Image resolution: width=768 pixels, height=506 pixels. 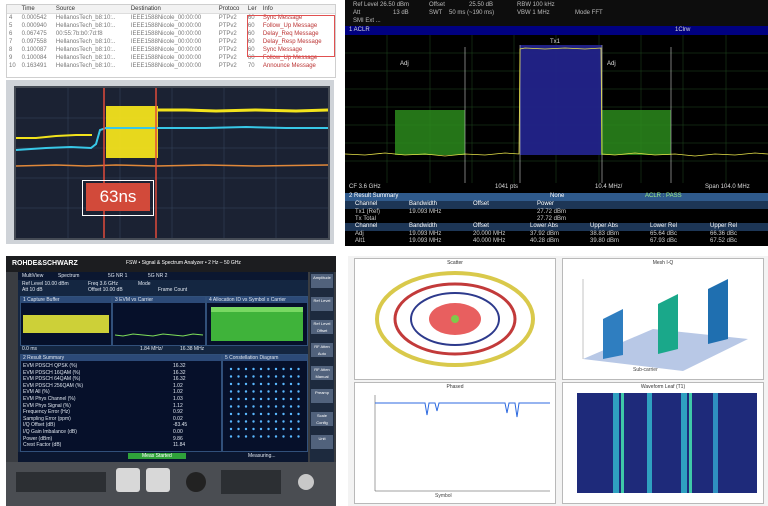 What do you see at coordinates (556, 205) in the screenshot?
I see `tx-header: Channel Bandwidth Offset Power` at bounding box center [556, 205].